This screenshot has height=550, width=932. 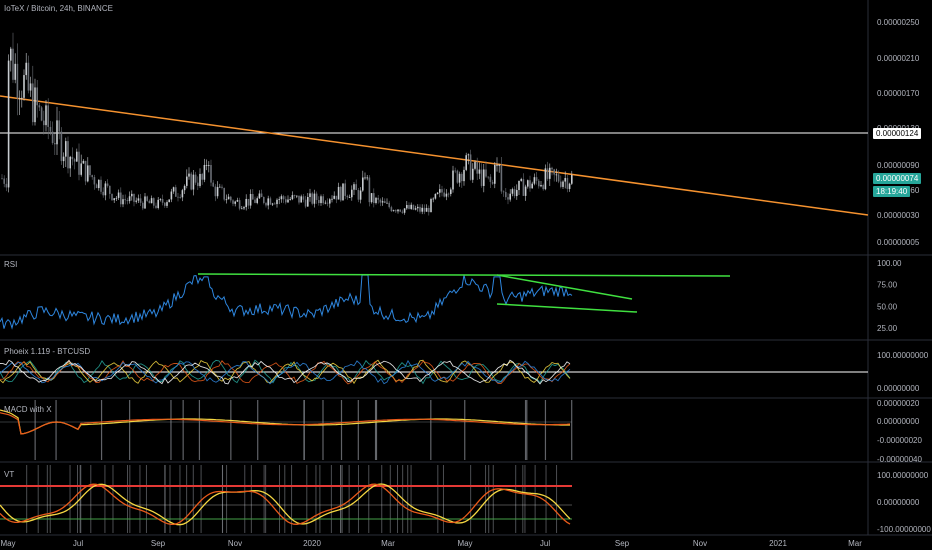 I want to click on chart-title: IoTeX / Bitcoin, 24h, BINANCE, so click(x=58, y=8).